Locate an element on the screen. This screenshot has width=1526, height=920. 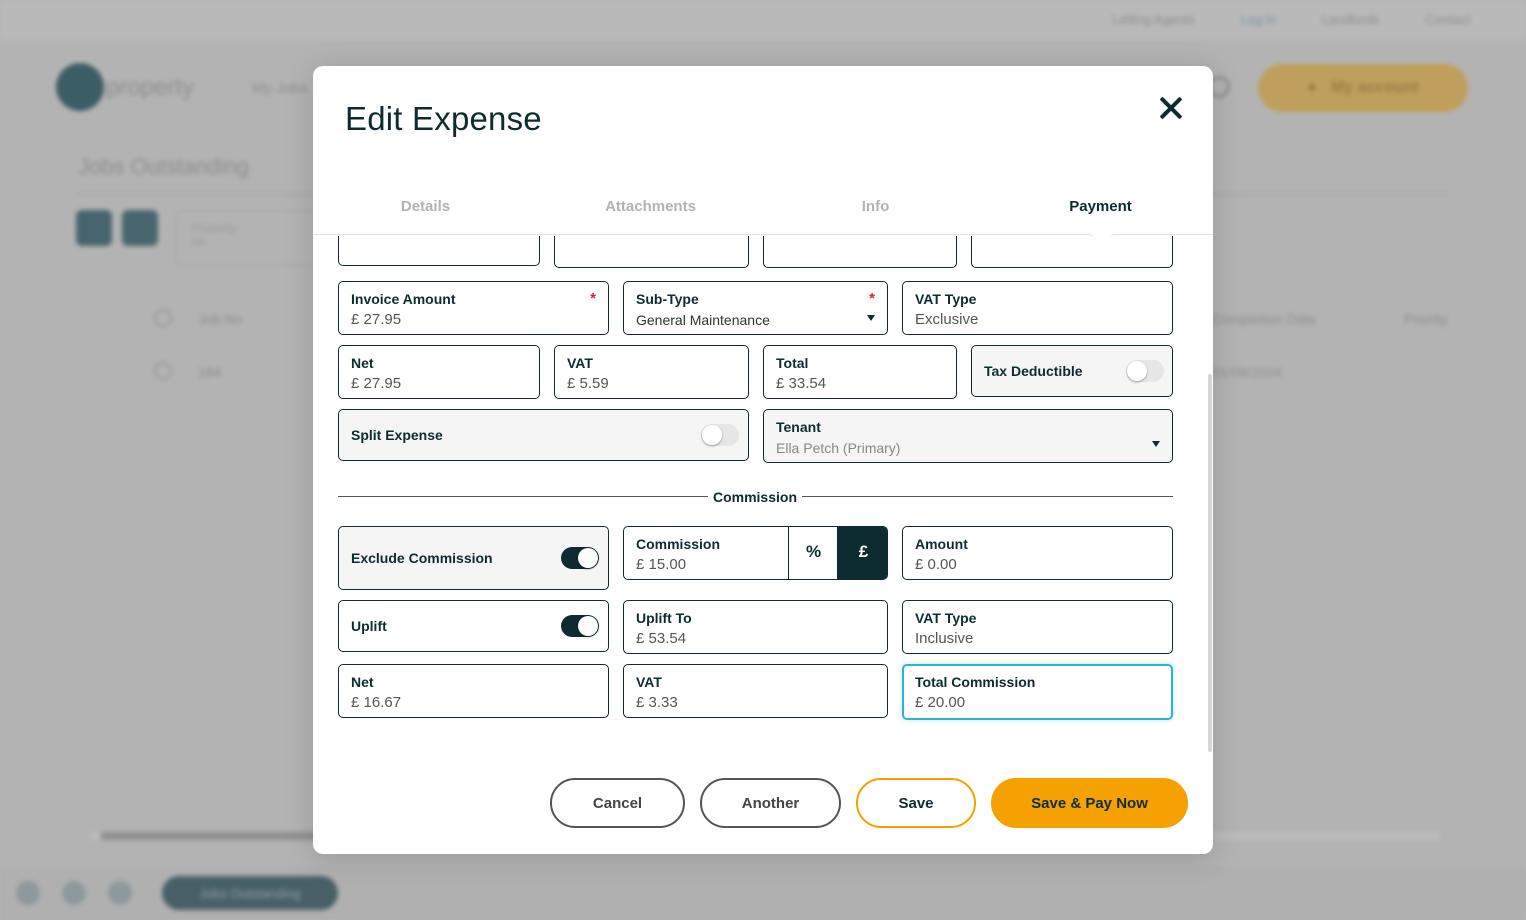
tax-deductible-toggle is located at coordinates (1145, 371).